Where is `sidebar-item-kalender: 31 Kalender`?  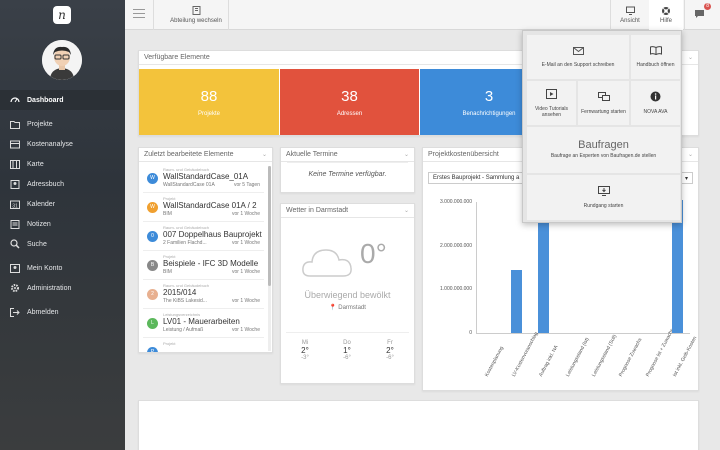
sidebar-item-kalender: 31 Kalender is located at coordinates (62, 204).